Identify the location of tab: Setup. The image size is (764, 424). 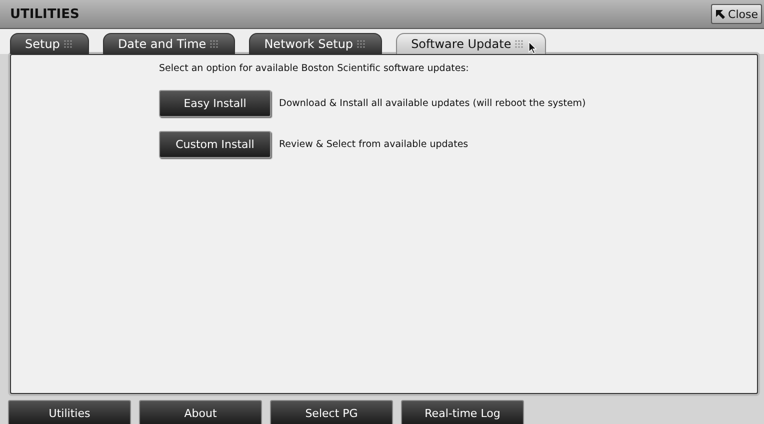
(49, 43).